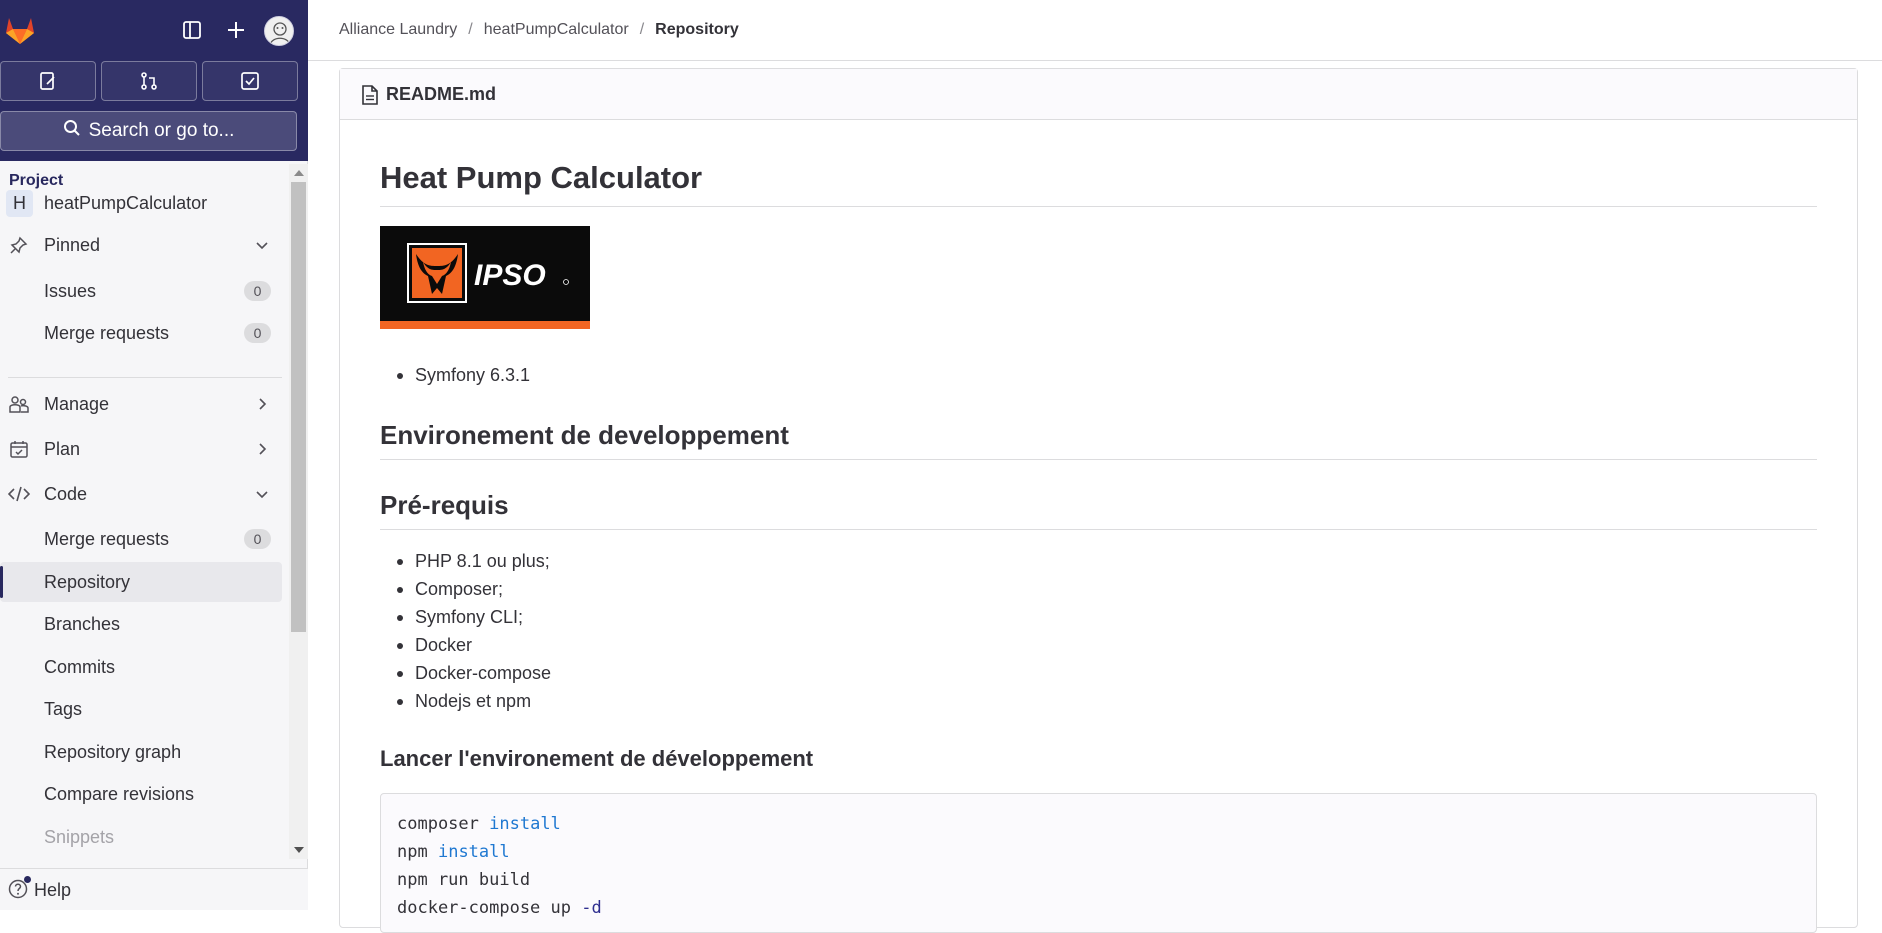 The image size is (1882, 933). What do you see at coordinates (299, 173) in the screenshot?
I see `scroll-up-arrow-icon` at bounding box center [299, 173].